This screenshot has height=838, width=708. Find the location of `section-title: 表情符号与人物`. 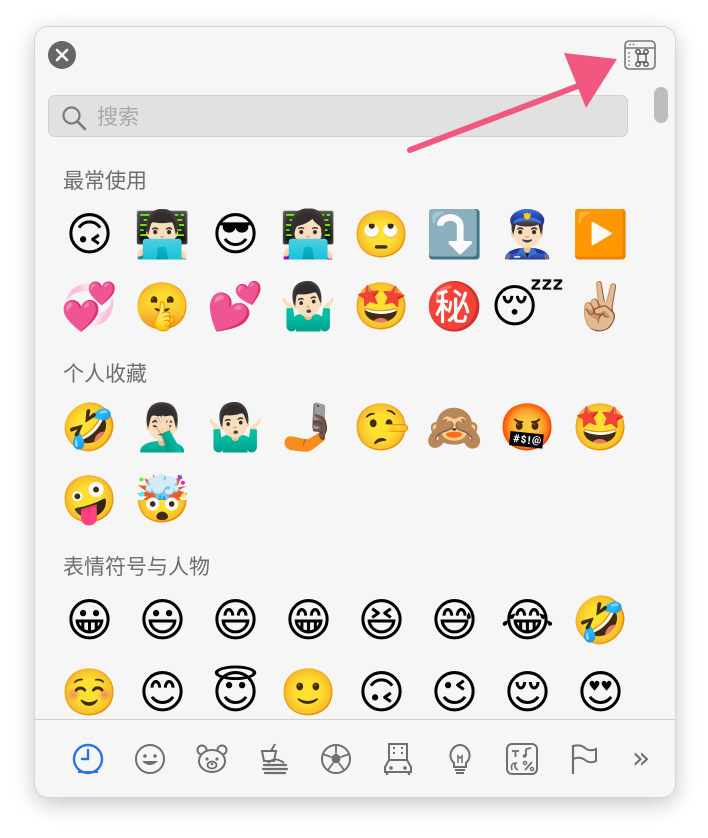

section-title: 表情符号与人物 is located at coordinates (136, 567).